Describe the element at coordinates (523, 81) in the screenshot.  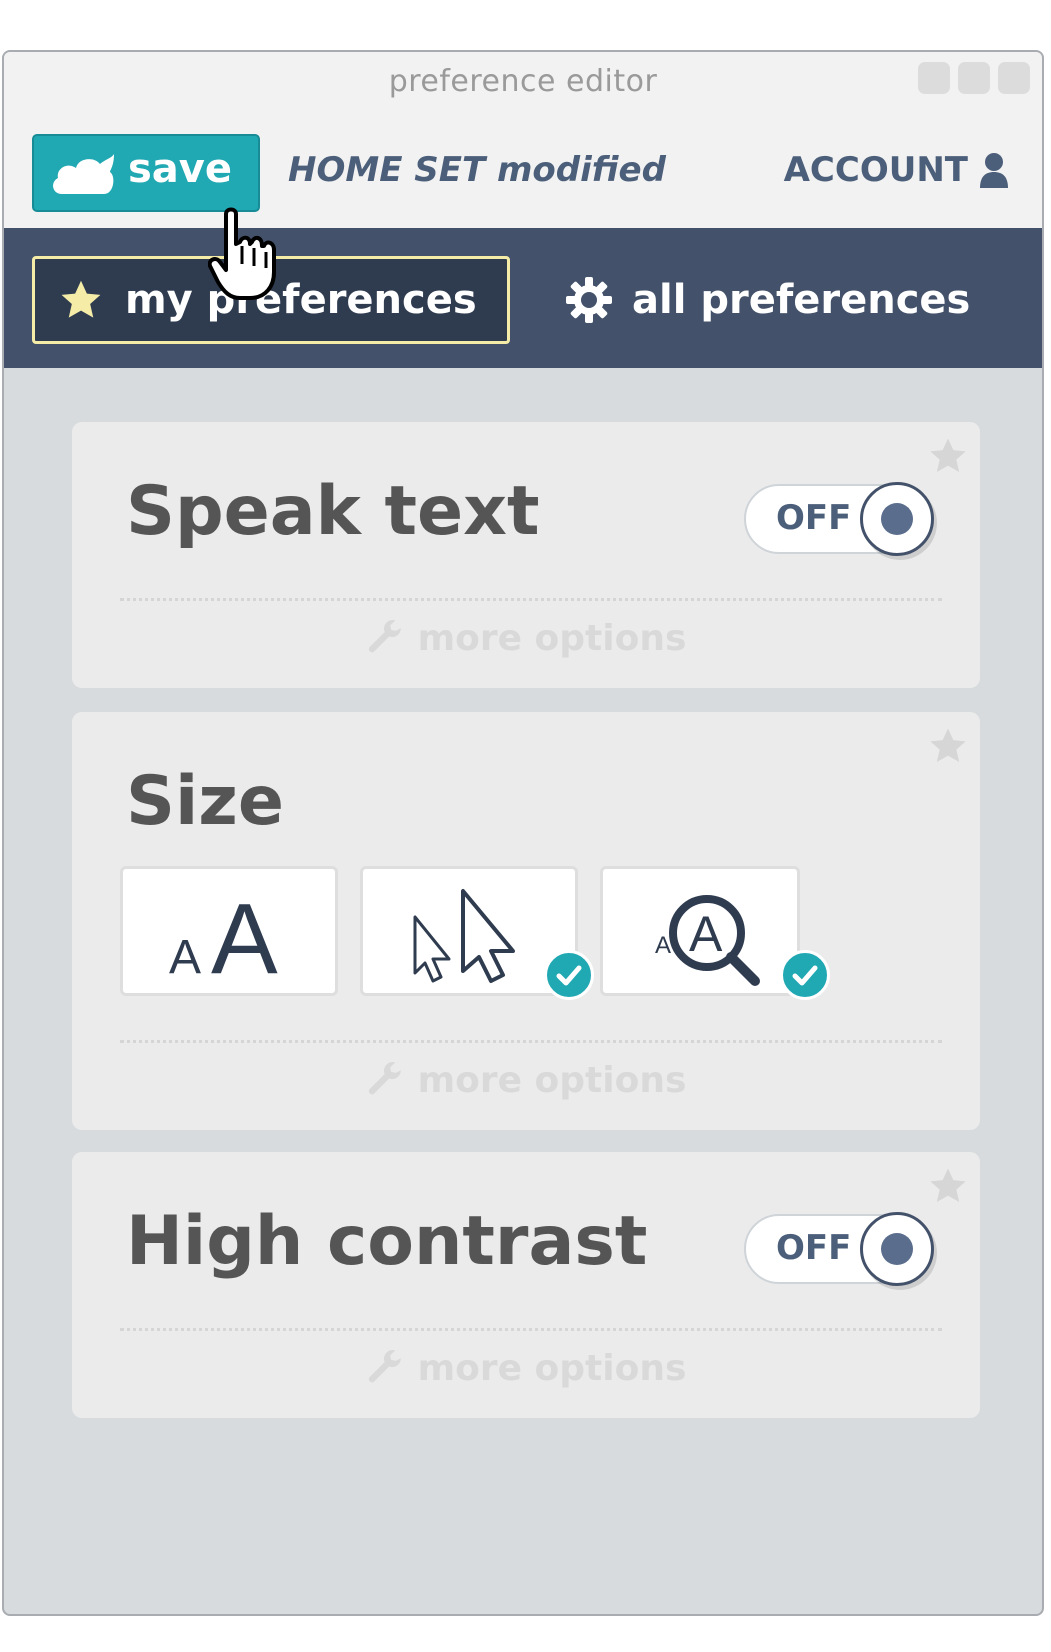
I see `window-title: preference editor` at that location.